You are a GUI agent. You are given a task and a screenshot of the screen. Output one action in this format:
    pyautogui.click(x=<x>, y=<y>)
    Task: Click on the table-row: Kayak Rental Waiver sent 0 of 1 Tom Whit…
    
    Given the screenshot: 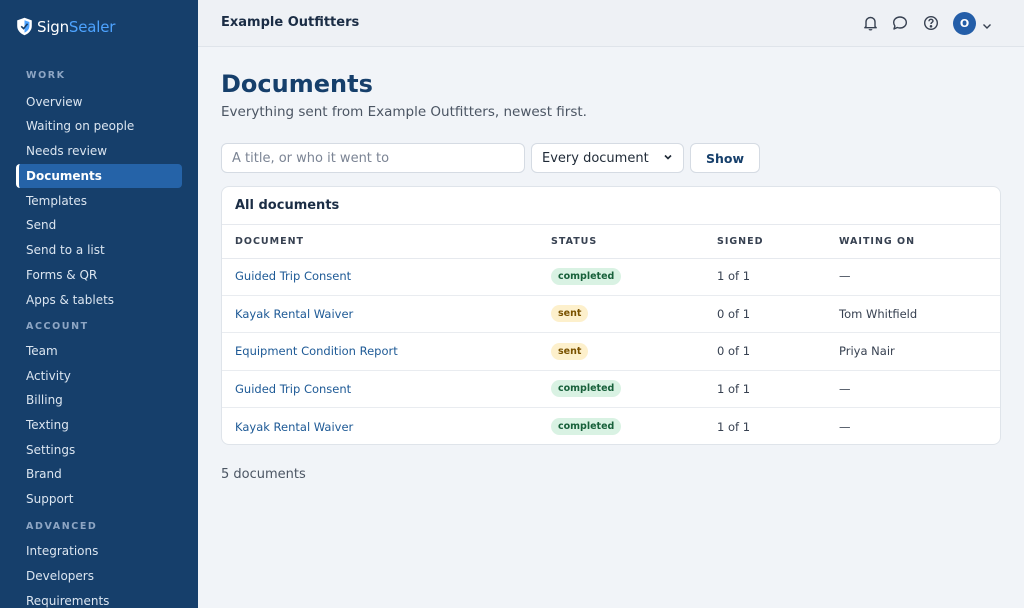 What is the action you would take?
    pyautogui.click(x=611, y=314)
    